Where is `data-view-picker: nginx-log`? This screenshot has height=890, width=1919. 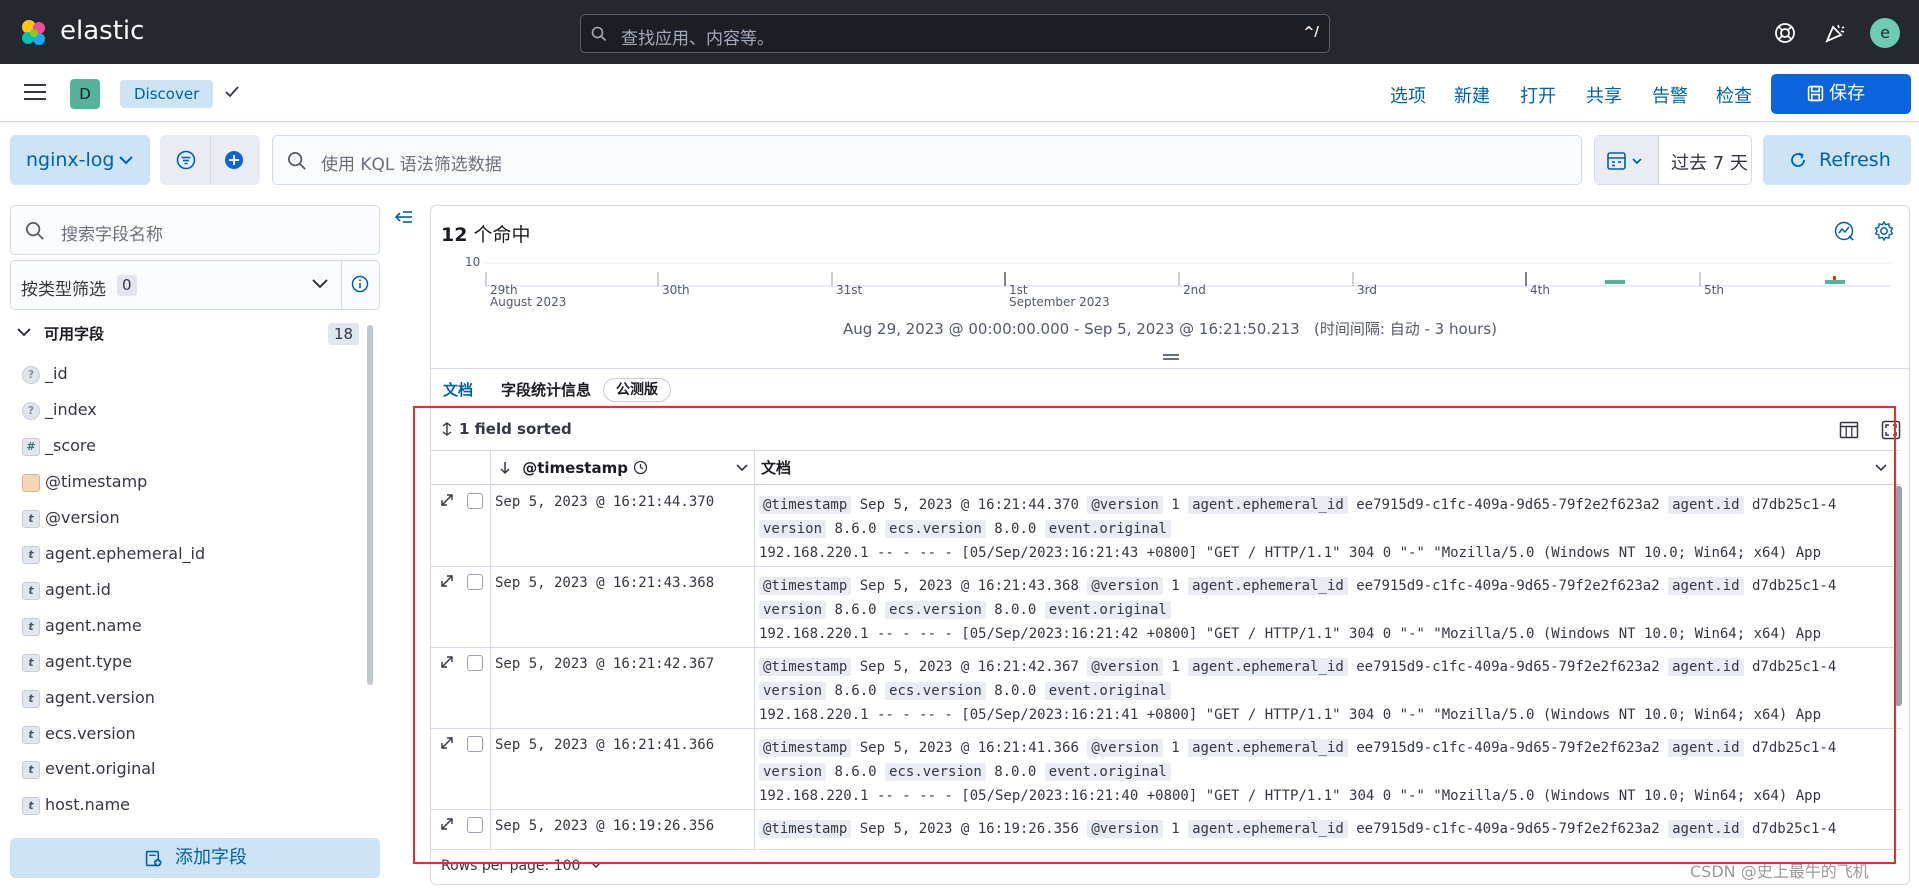
data-view-picker: nginx-log is located at coordinates (80, 160).